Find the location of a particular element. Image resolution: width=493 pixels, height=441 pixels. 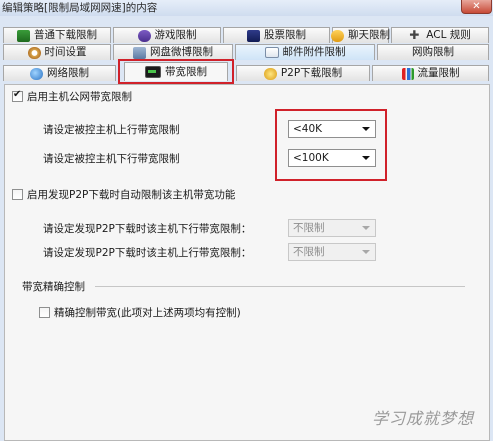

tab-label: 普通下载限制 is located at coordinates (65, 35).